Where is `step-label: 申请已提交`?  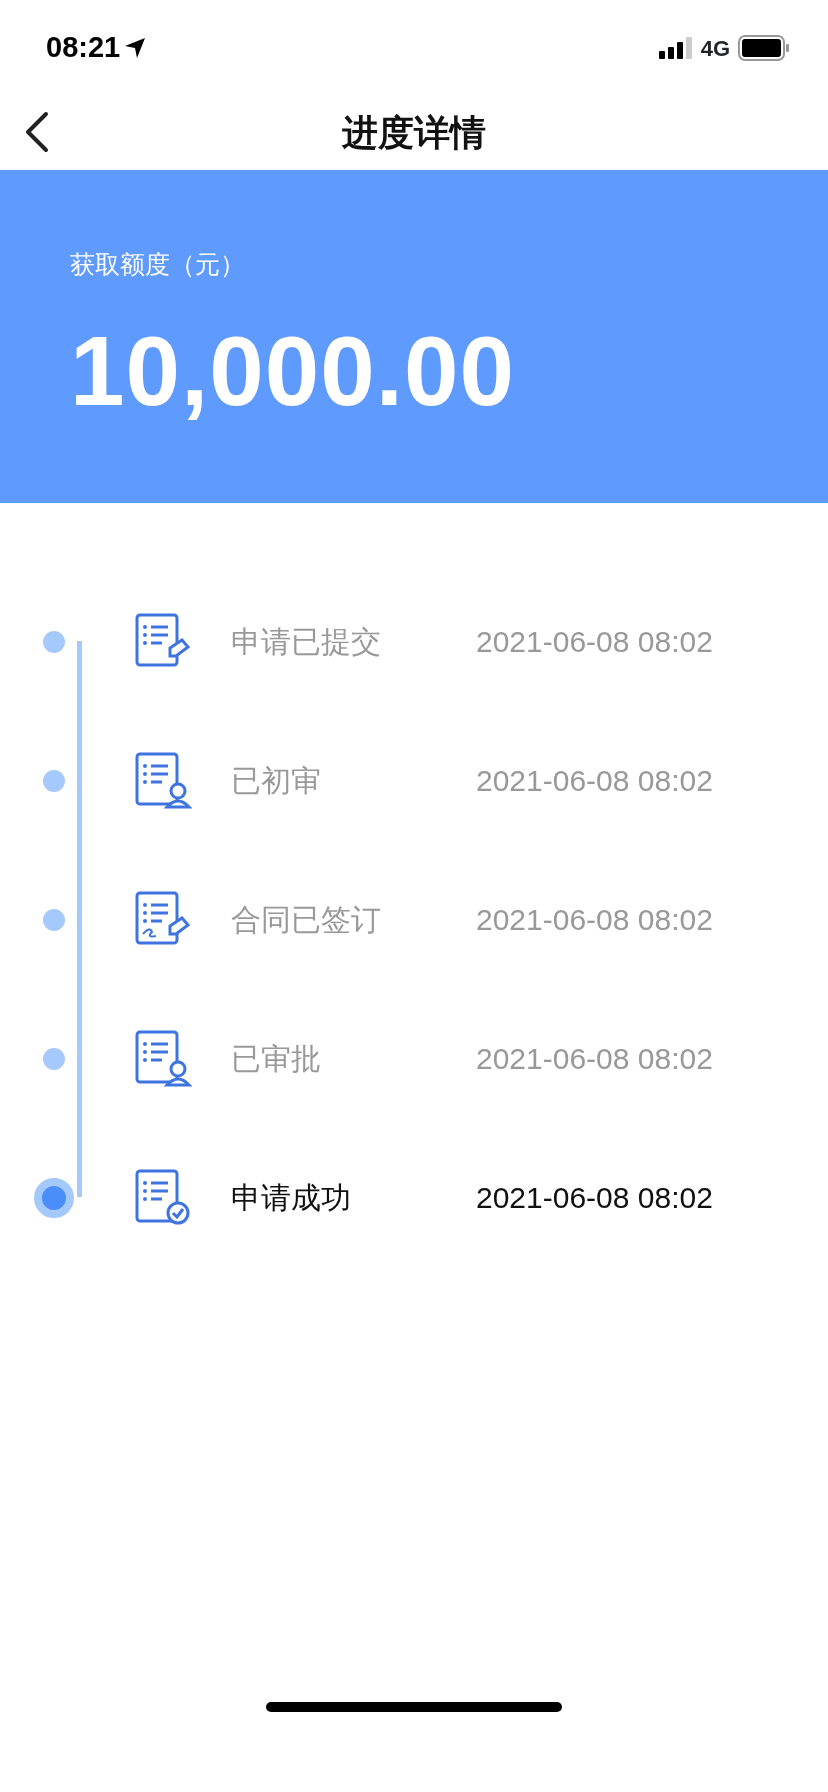
step-label: 申请已提交 is located at coordinates (306, 642).